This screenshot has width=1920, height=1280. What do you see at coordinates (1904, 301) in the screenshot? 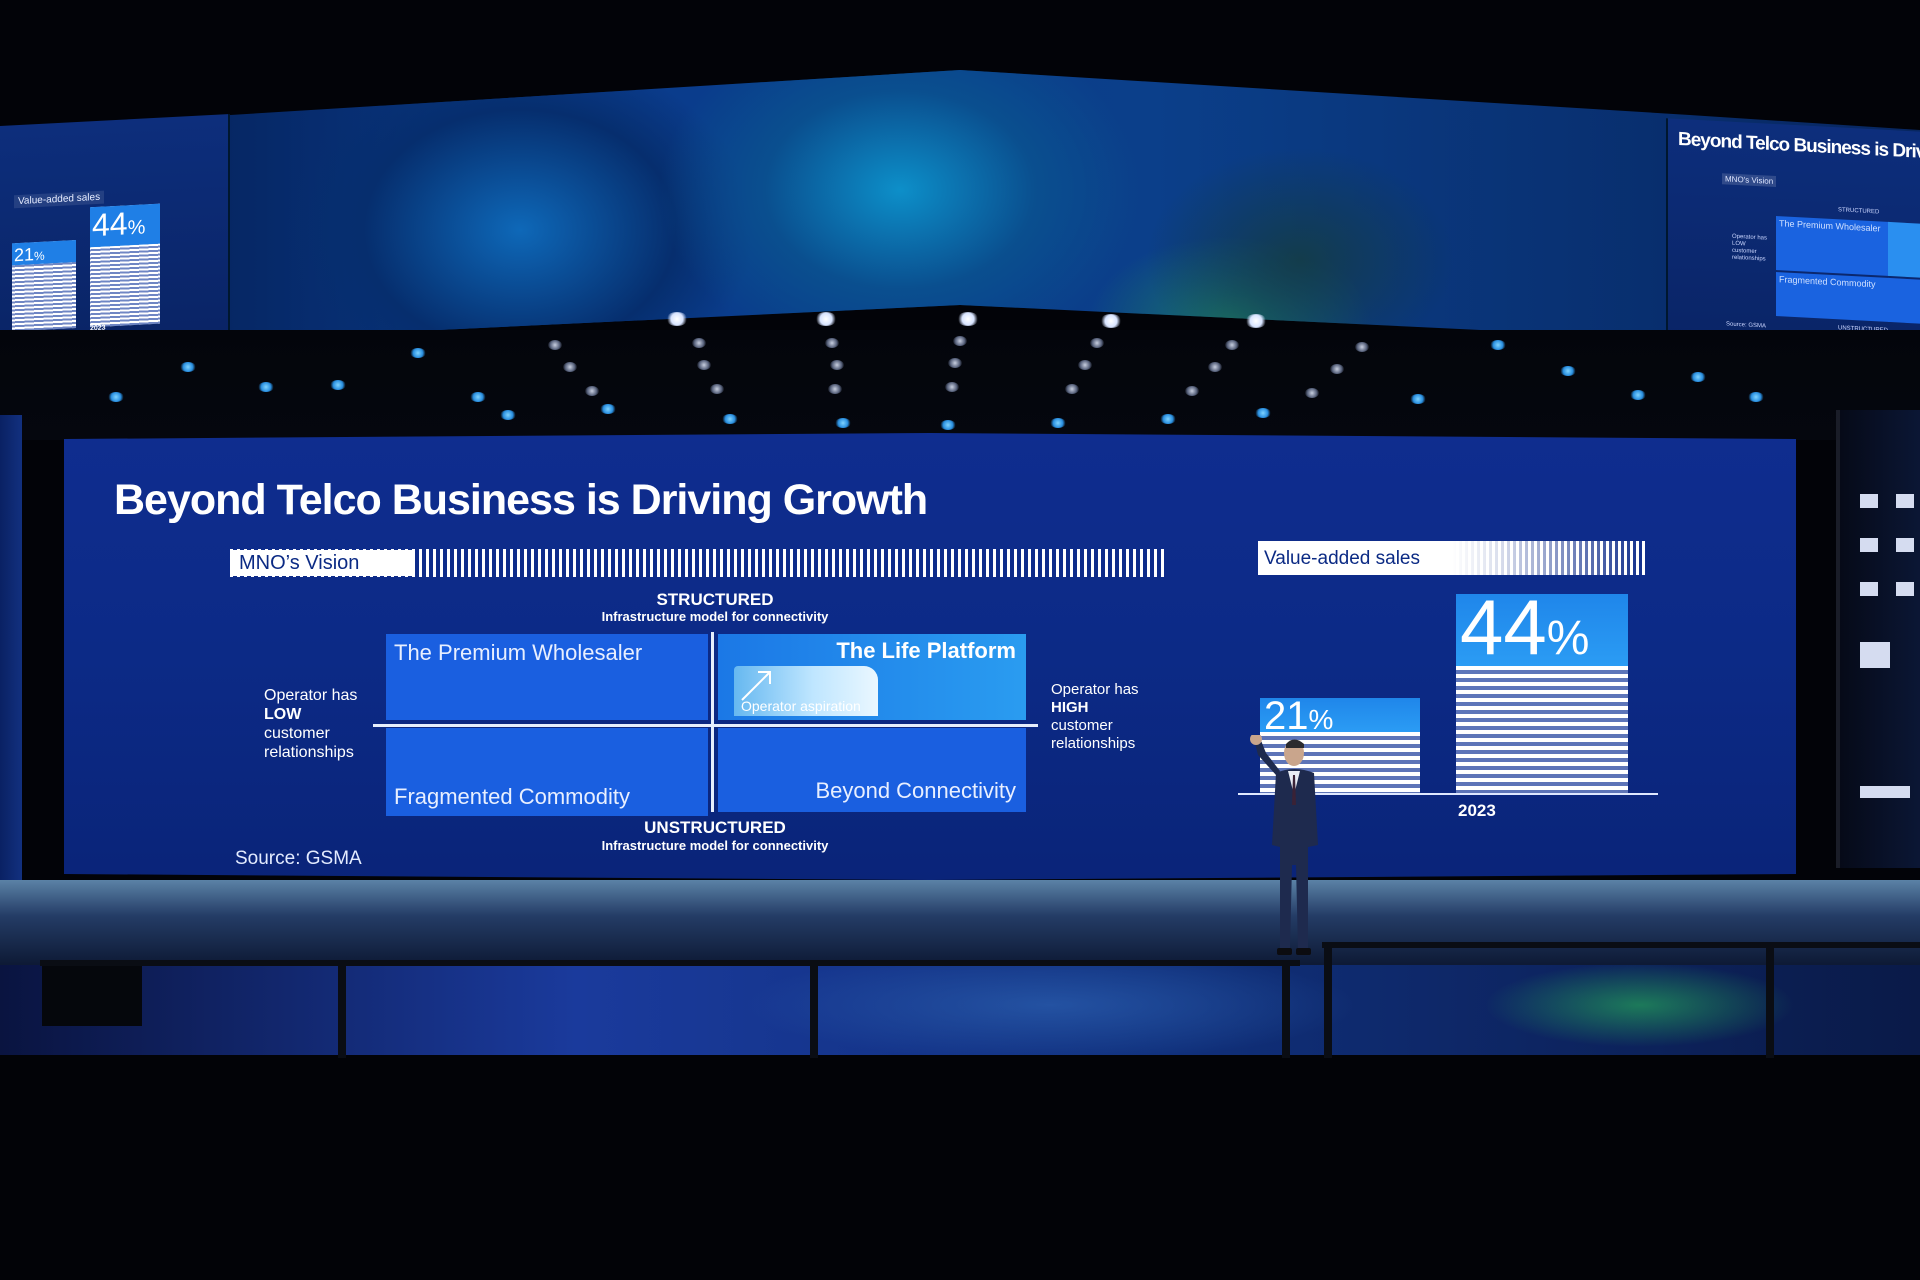
I see `top-right-cell-bottom-right` at bounding box center [1904, 301].